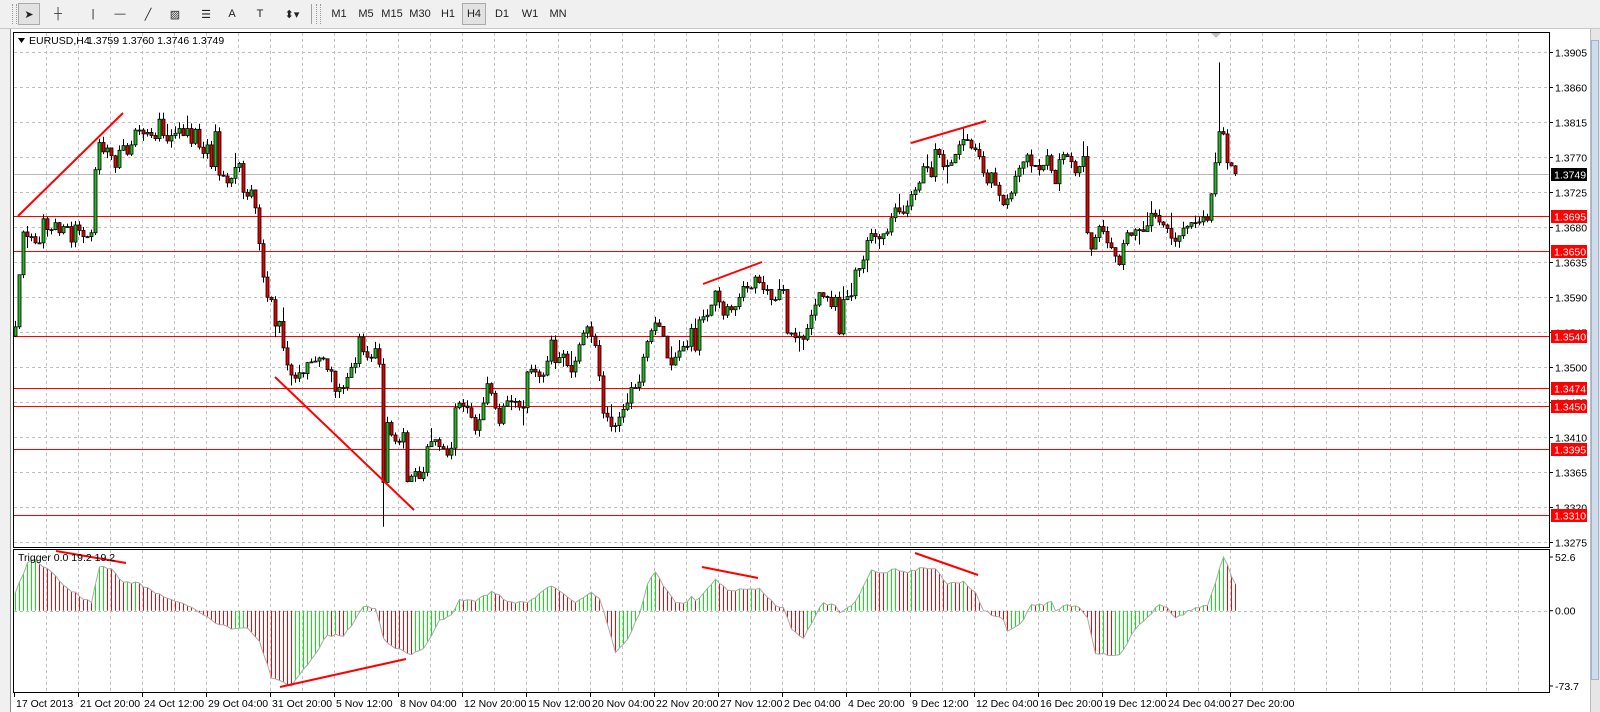  What do you see at coordinates (1216, 35) in the screenshot?
I see `chart-shift-marker-icon` at bounding box center [1216, 35].